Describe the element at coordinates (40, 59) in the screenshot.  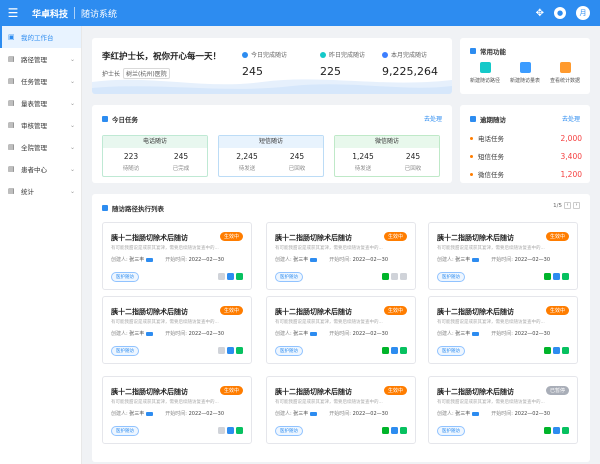
I see `sidebar-item-path: ▤ 路径管理 ⌄` at that location.